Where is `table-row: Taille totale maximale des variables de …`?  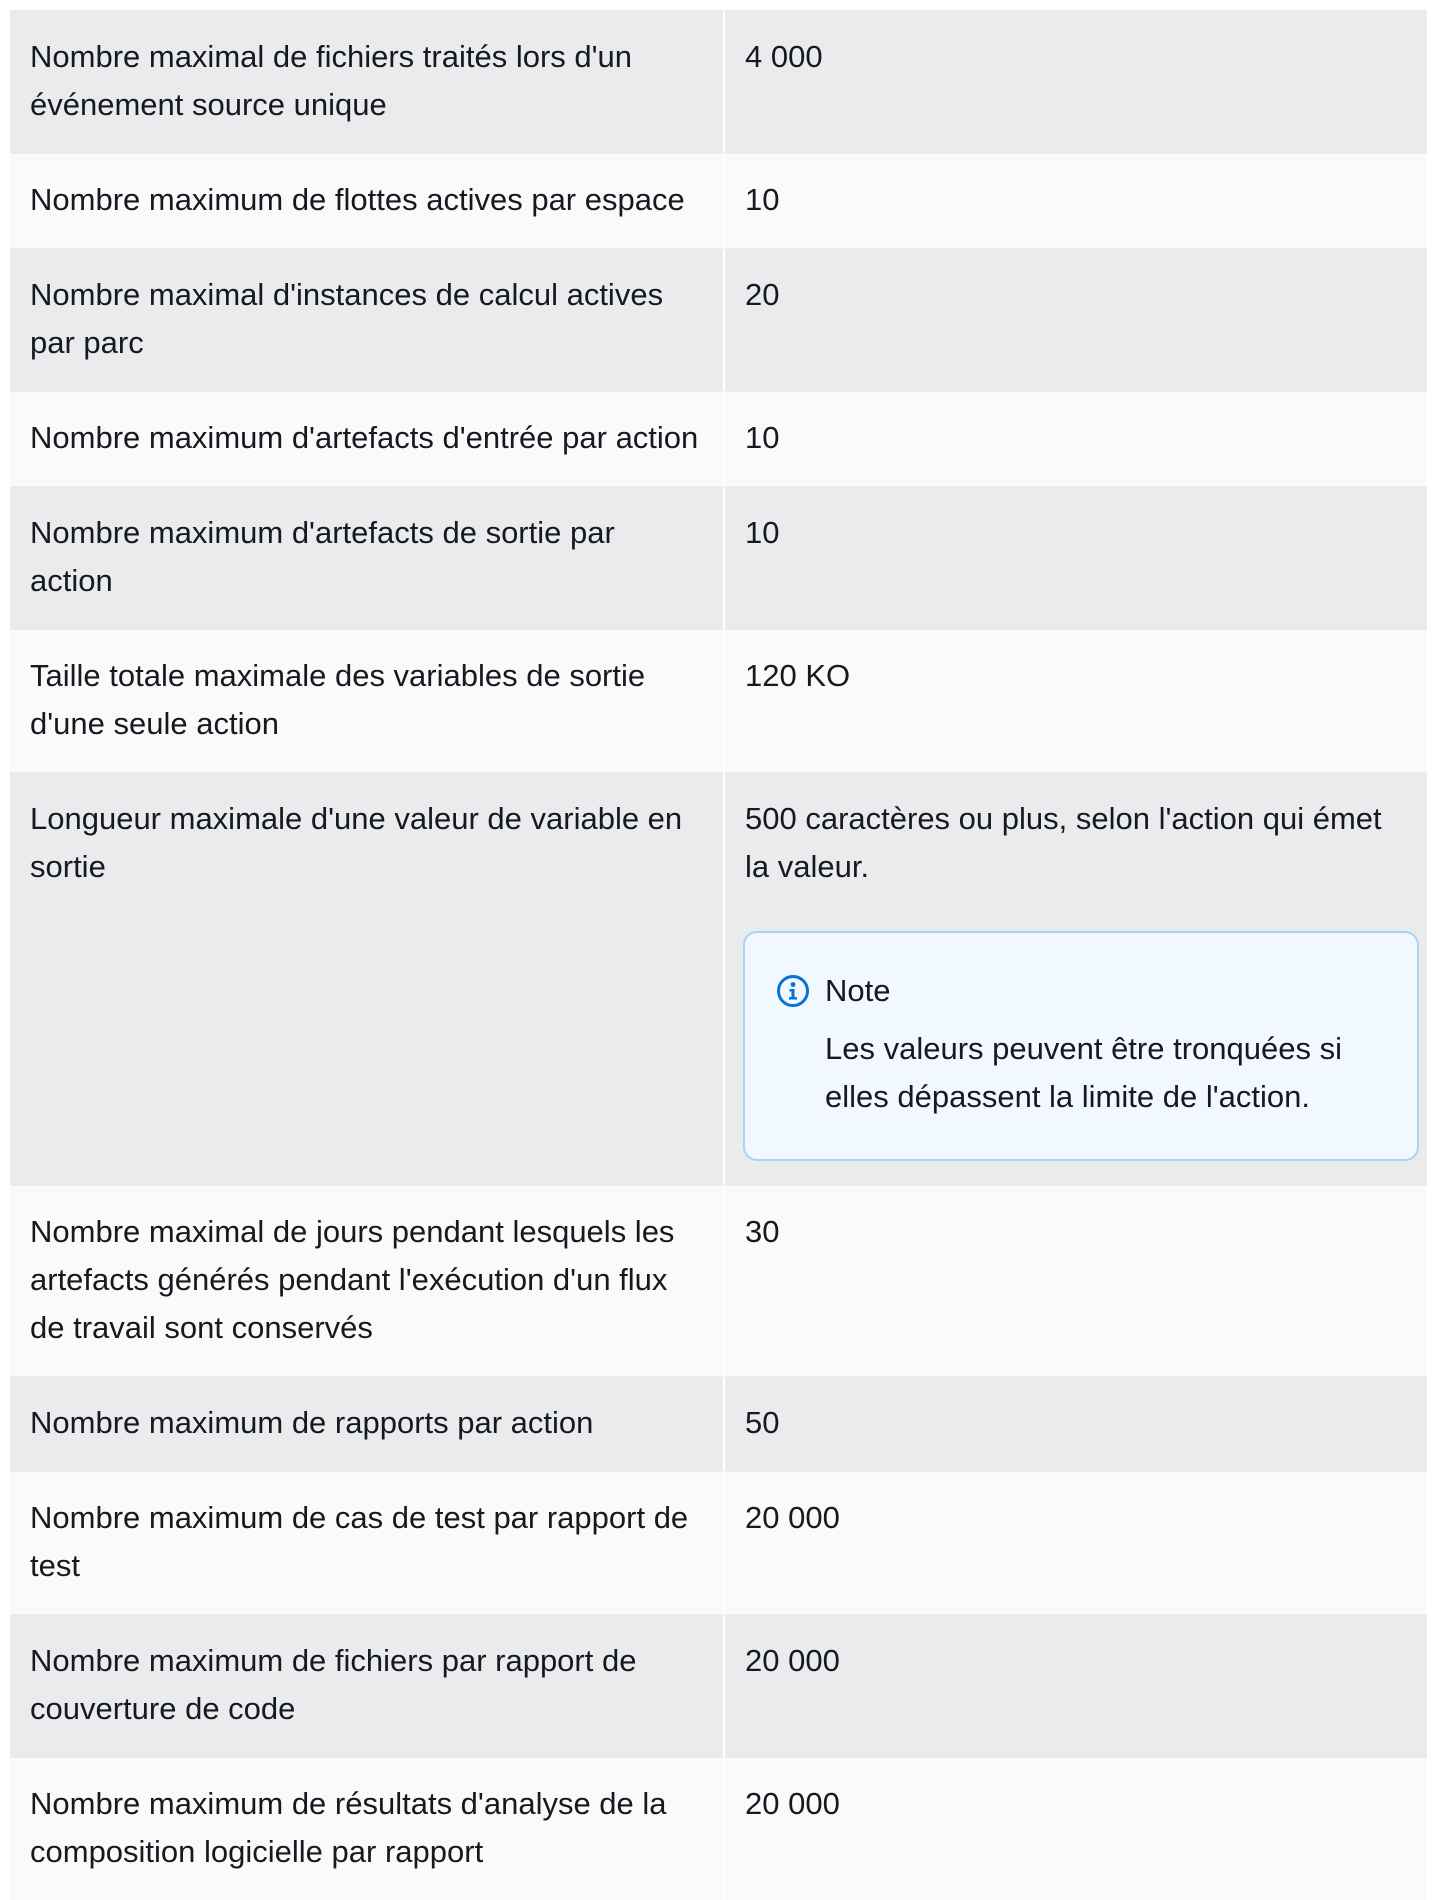 table-row: Taille totale maximale des variables de … is located at coordinates (718, 700).